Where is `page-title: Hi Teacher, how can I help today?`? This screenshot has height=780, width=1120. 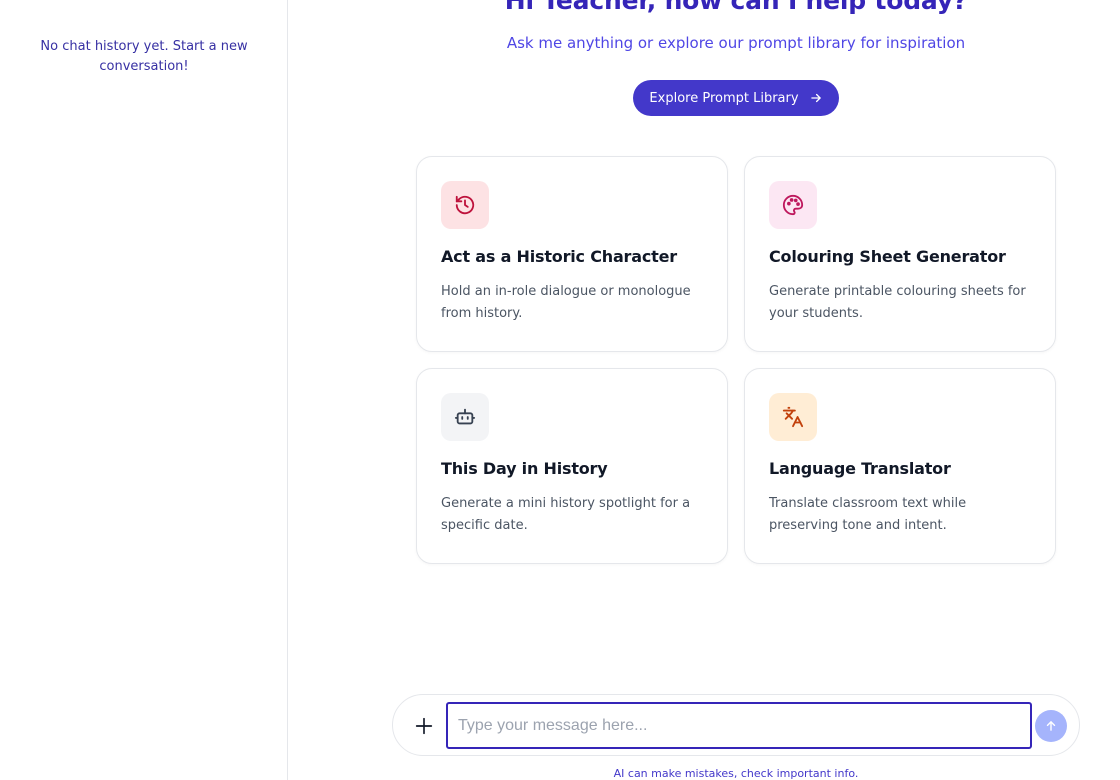
page-title: Hi Teacher, how can I help today? is located at coordinates (736, 7).